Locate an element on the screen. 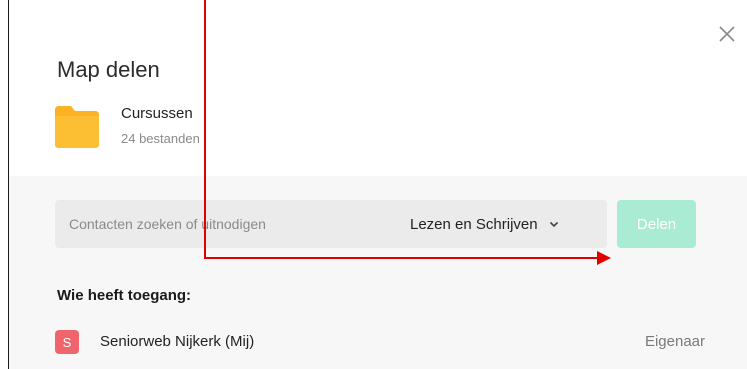 This screenshot has height=369, width=747. permission-dropdown: Lezen en Schrijven is located at coordinates (485, 224).